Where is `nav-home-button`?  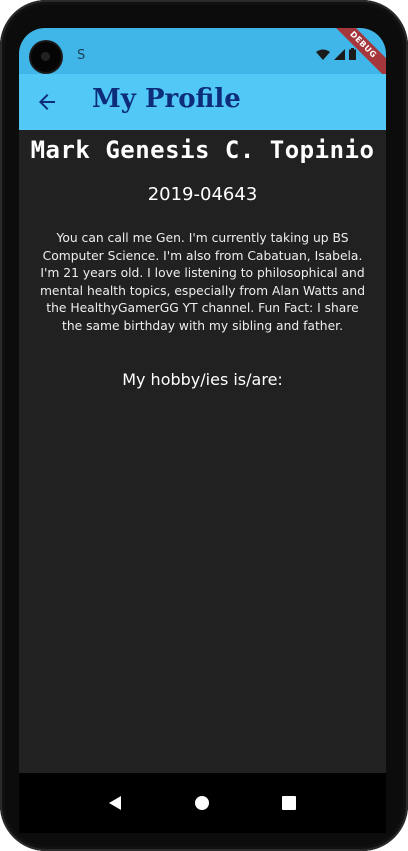
nav-home-button is located at coordinates (202, 803).